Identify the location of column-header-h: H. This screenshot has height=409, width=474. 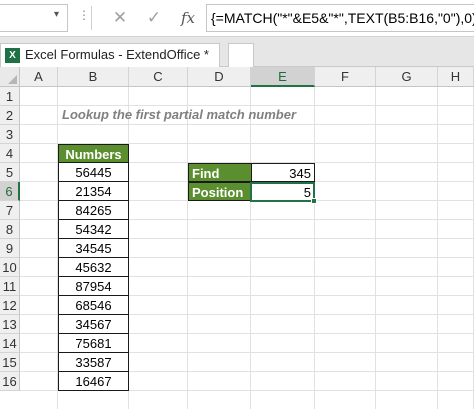
(456, 77).